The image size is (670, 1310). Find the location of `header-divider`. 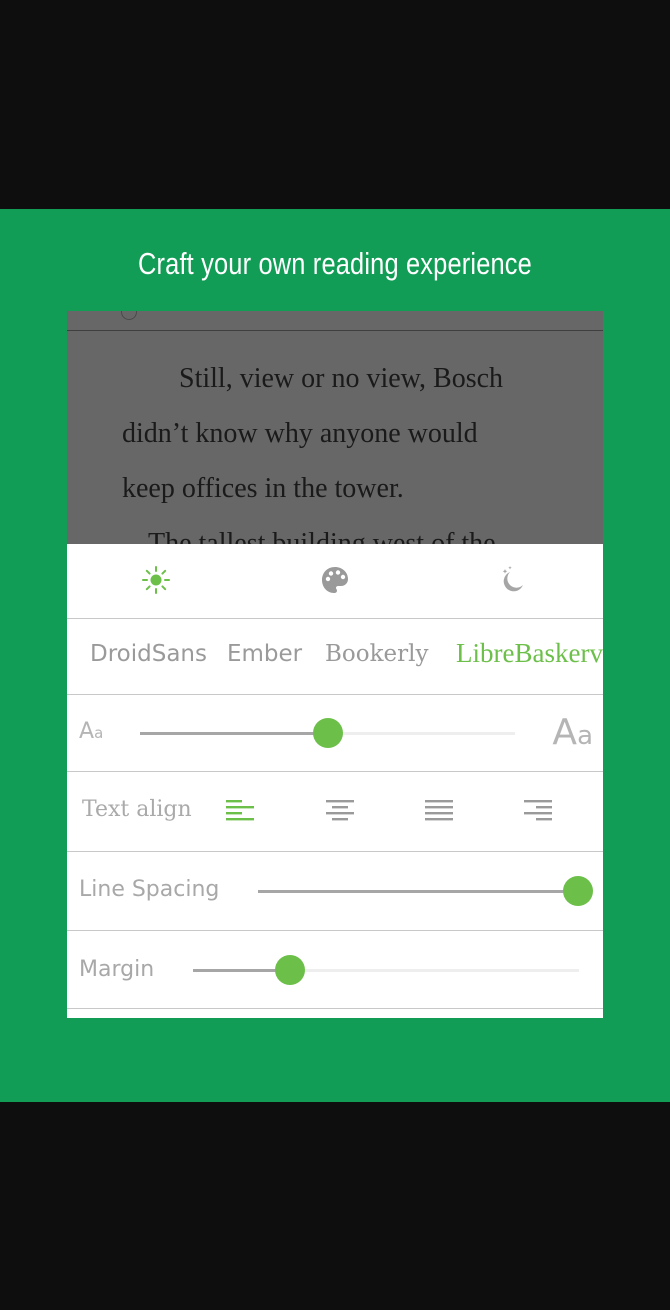

header-divider is located at coordinates (335, 330).